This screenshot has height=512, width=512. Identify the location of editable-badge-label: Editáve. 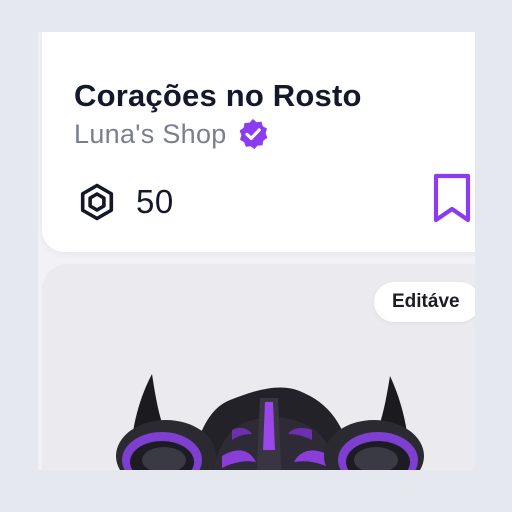
(426, 301).